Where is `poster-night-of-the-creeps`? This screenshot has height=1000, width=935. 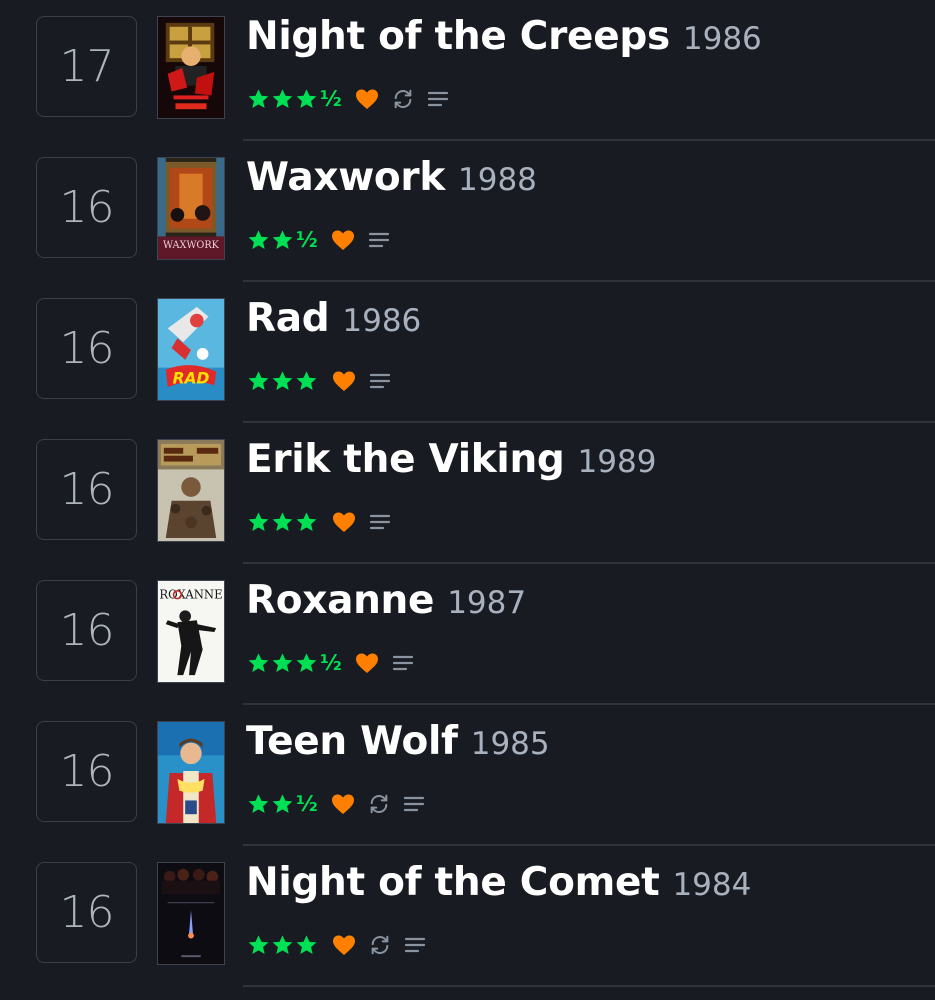
poster-night-of-the-creeps is located at coordinates (191, 67).